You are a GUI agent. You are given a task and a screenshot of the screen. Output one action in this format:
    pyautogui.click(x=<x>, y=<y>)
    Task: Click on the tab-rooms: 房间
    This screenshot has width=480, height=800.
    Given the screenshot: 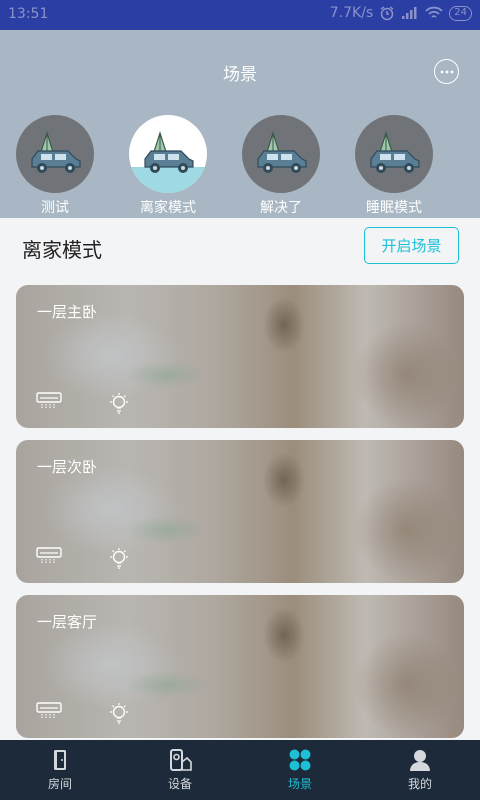 What is the action you would take?
    pyautogui.click(x=60, y=770)
    